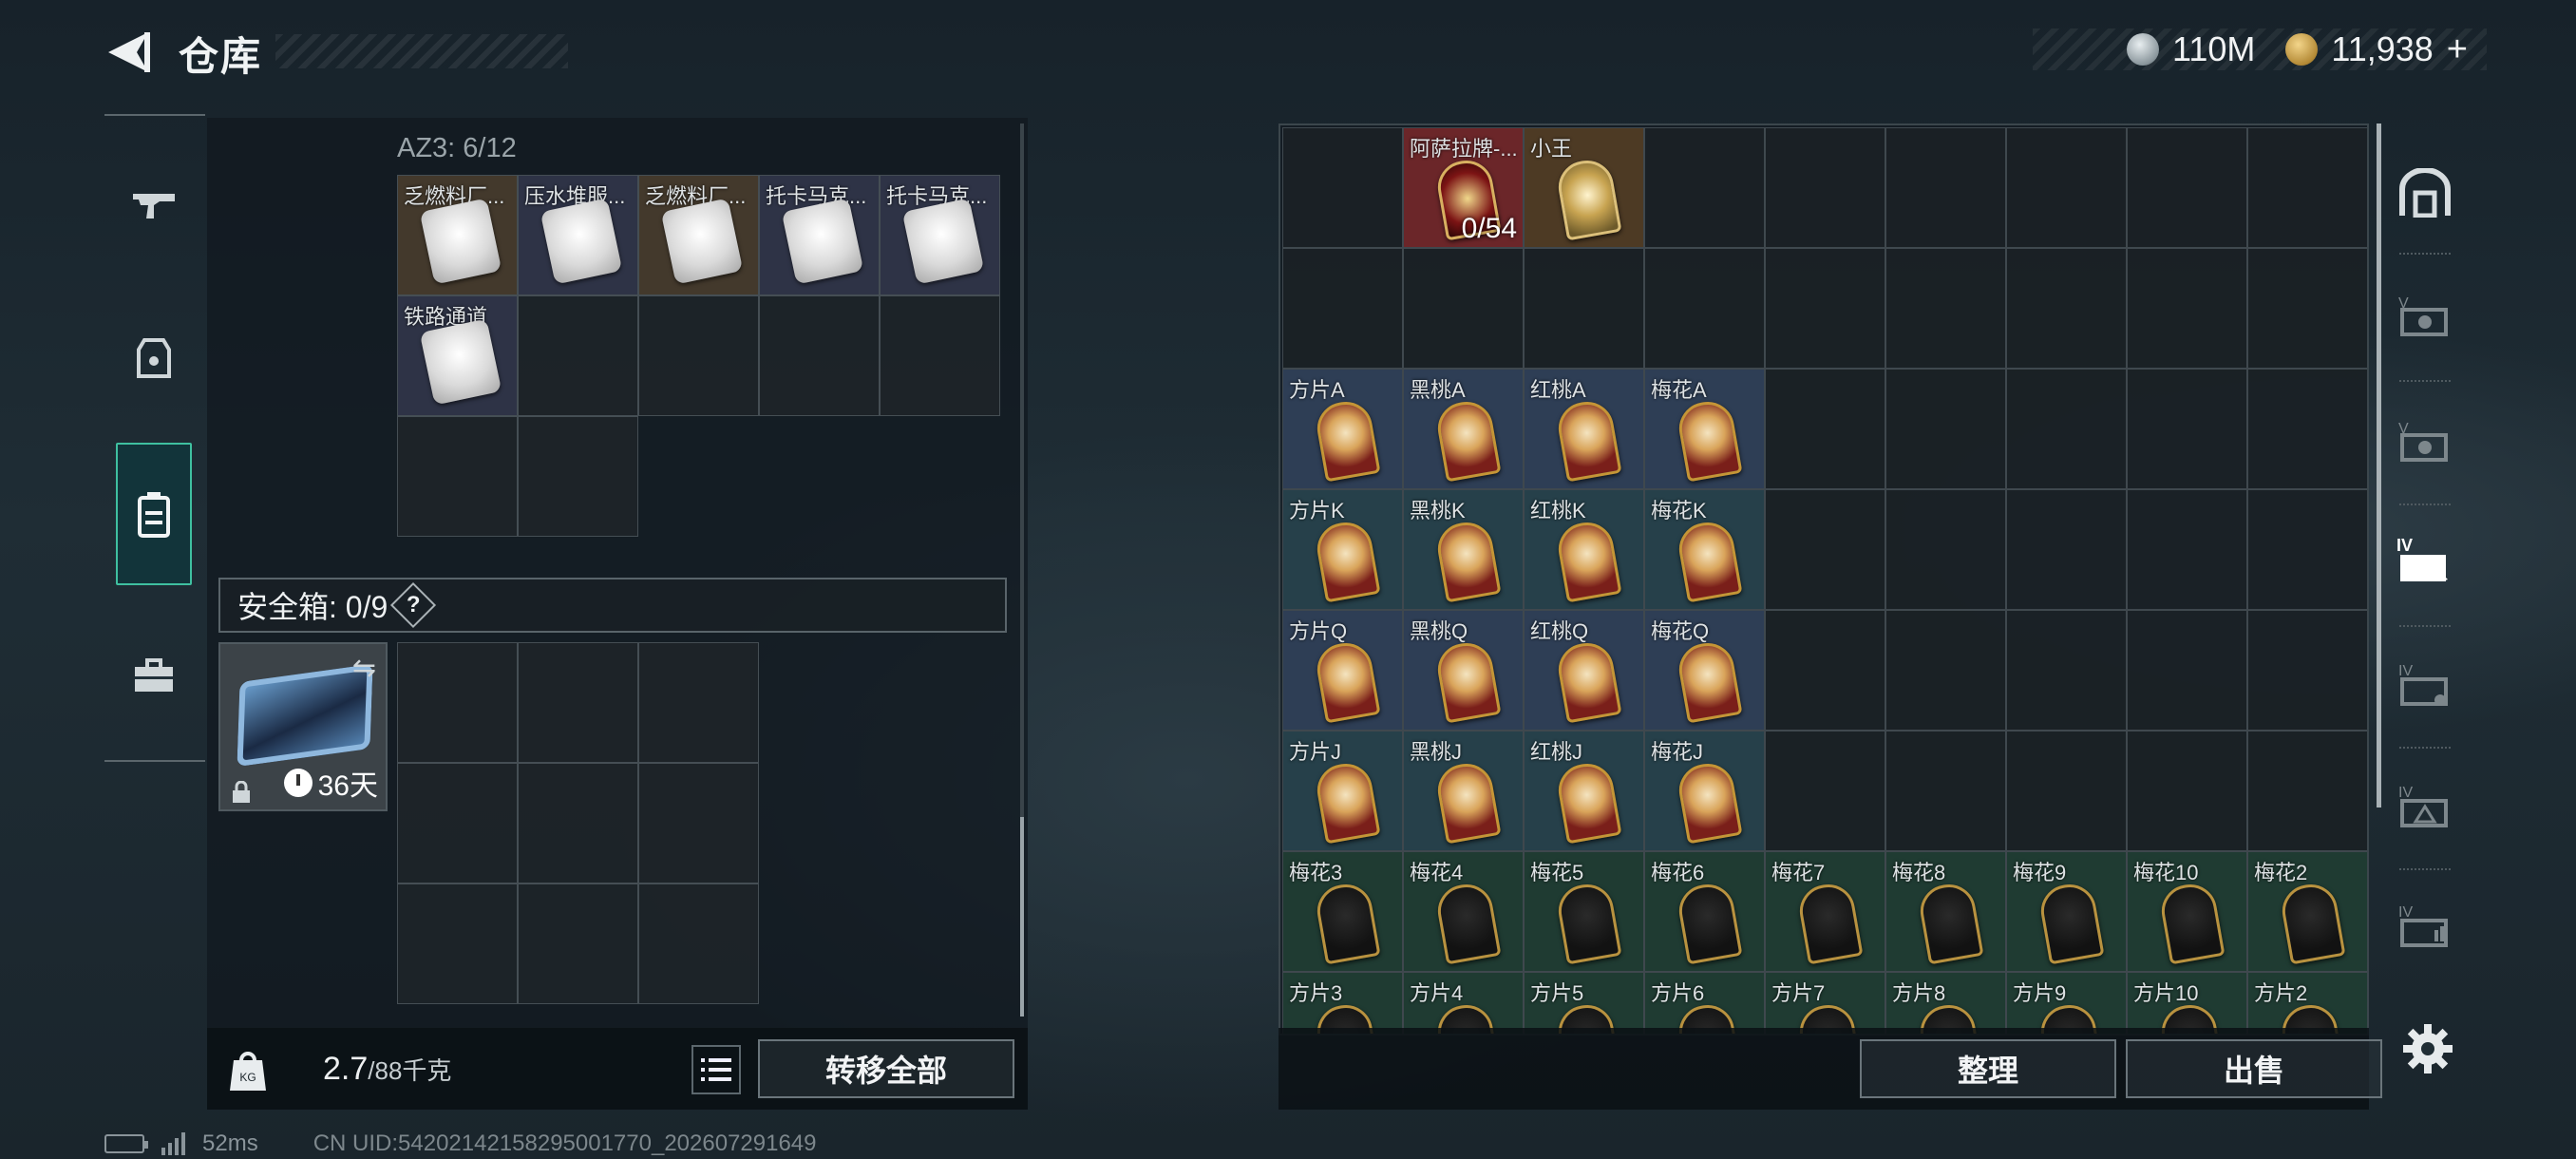  Describe the element at coordinates (1946, 911) in the screenshot. I see `stash-card: 梅花8` at that location.